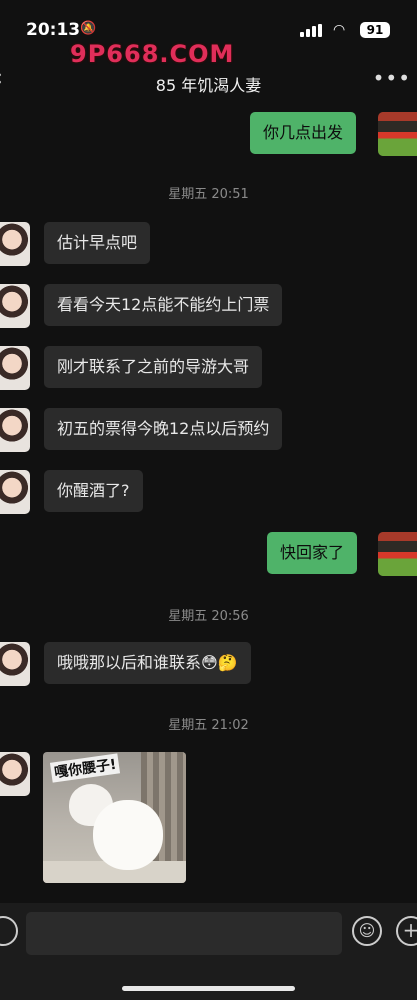  I want to click on voice-icon, so click(9, 931).